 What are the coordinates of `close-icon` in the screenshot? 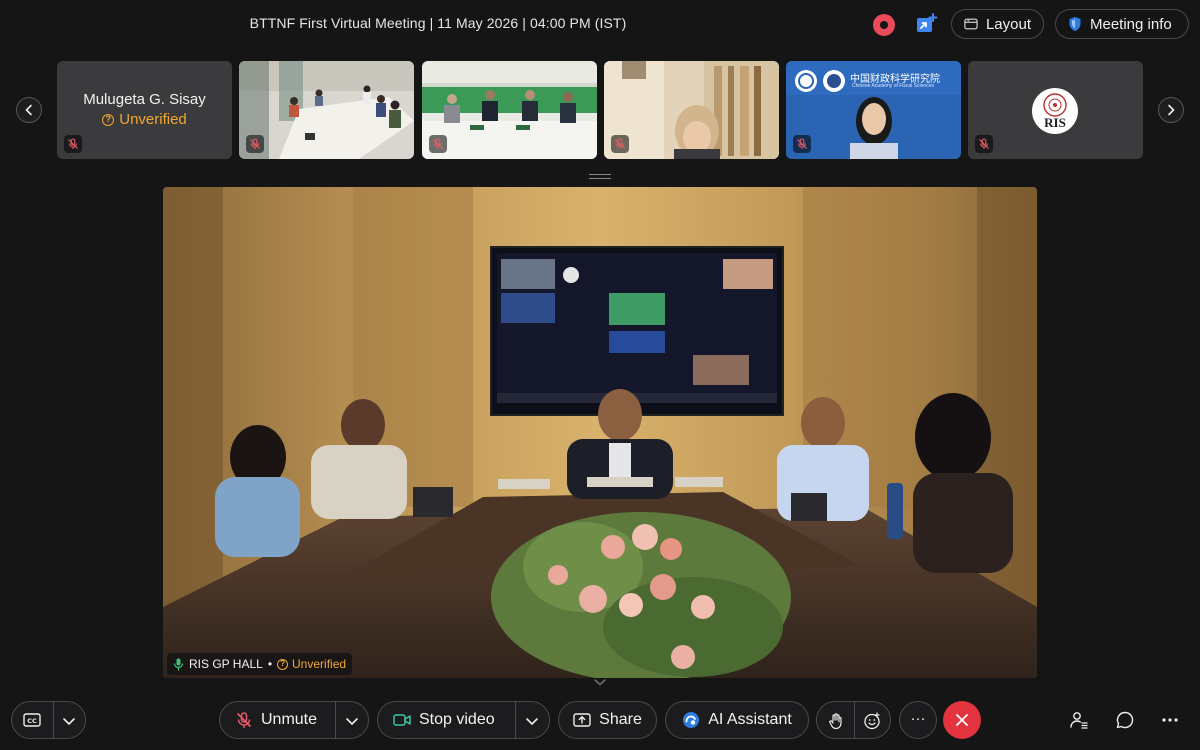 It's located at (962, 720).